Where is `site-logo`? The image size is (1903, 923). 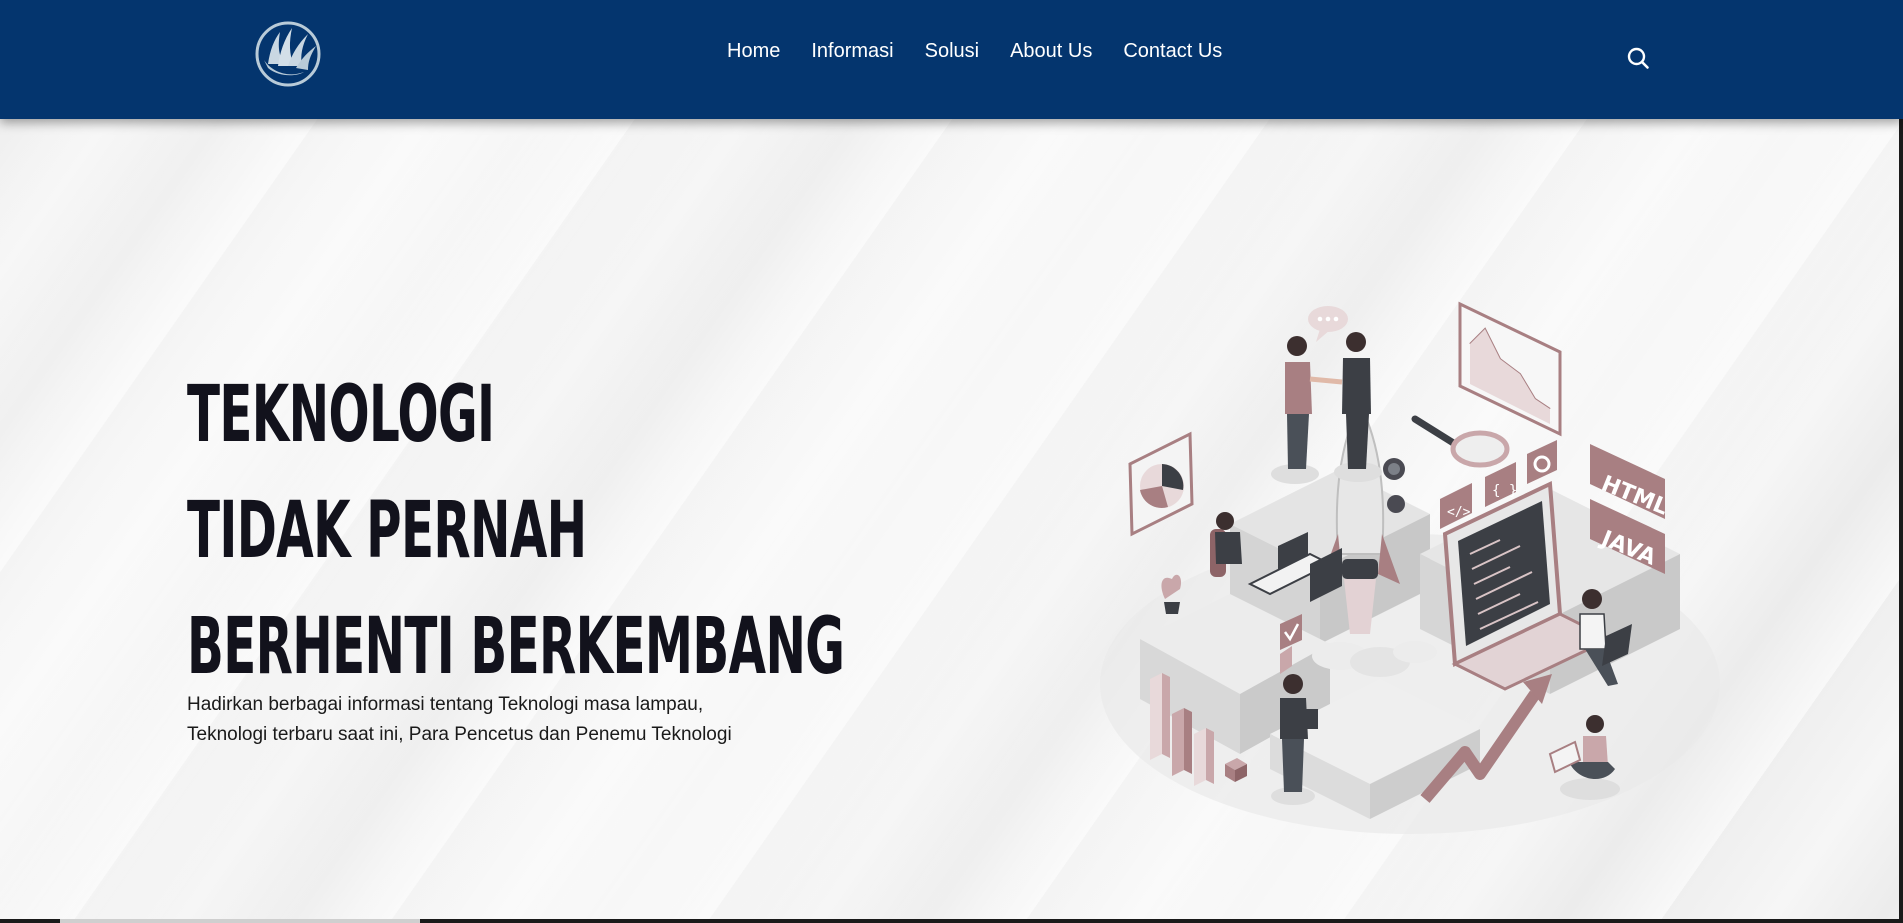 site-logo is located at coordinates (288, 54).